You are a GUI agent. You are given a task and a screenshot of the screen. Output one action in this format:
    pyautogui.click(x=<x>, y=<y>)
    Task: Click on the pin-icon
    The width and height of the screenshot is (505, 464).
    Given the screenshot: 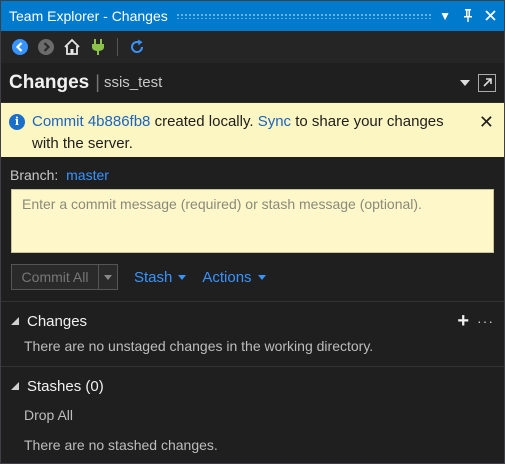 What is the action you would take?
    pyautogui.click(x=468, y=16)
    